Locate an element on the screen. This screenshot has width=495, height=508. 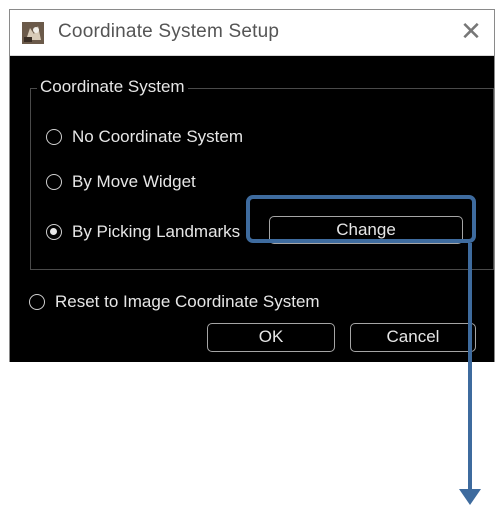
ok-button: OK is located at coordinates (271, 337).